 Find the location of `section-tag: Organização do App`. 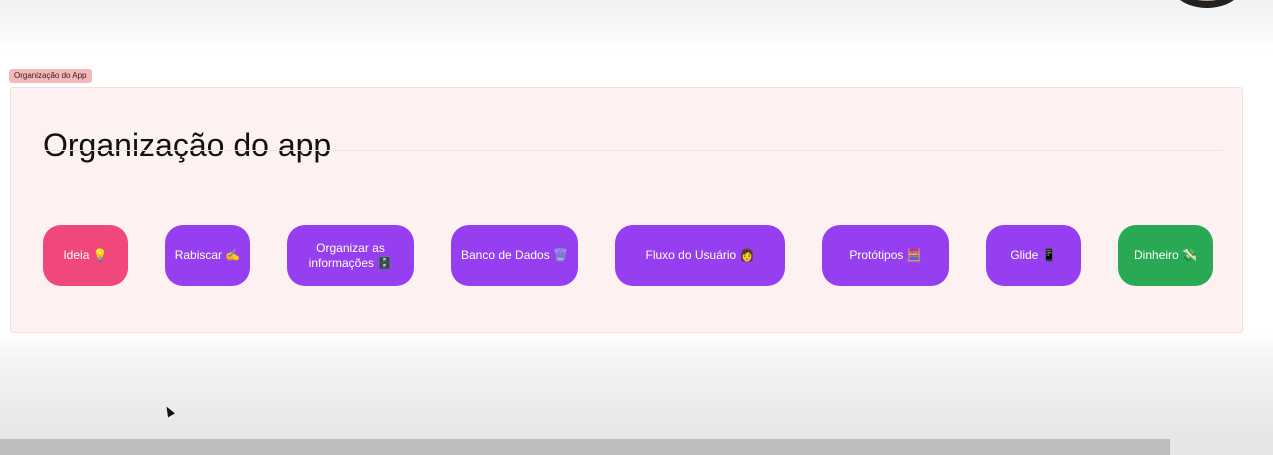

section-tag: Organização do App is located at coordinates (50, 76).